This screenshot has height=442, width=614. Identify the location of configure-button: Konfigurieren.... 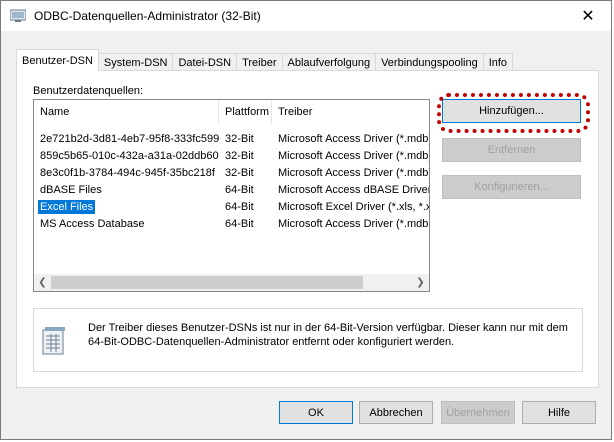
(511, 187).